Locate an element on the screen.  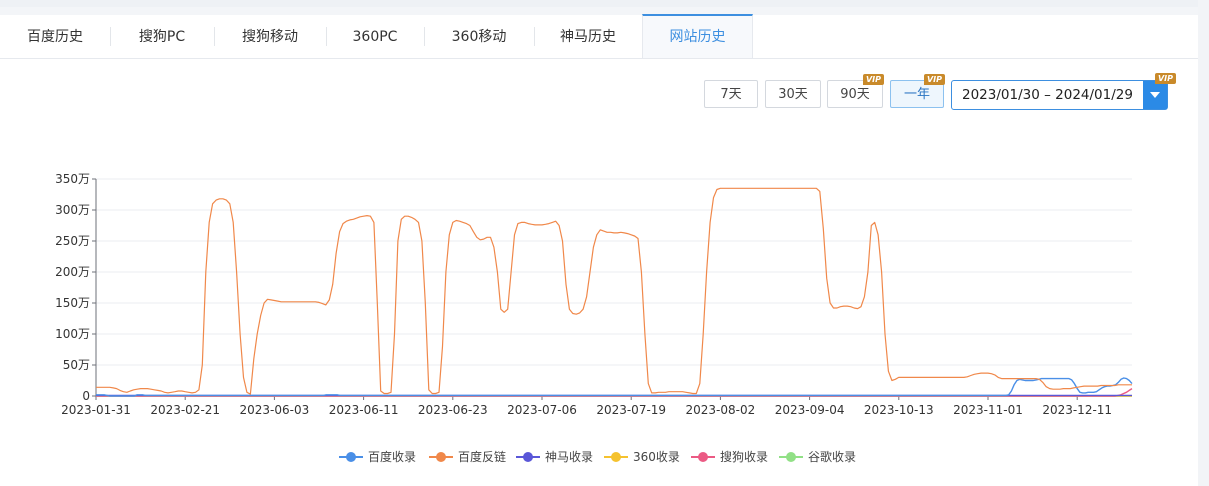
top-strip is located at coordinates (599, 3).